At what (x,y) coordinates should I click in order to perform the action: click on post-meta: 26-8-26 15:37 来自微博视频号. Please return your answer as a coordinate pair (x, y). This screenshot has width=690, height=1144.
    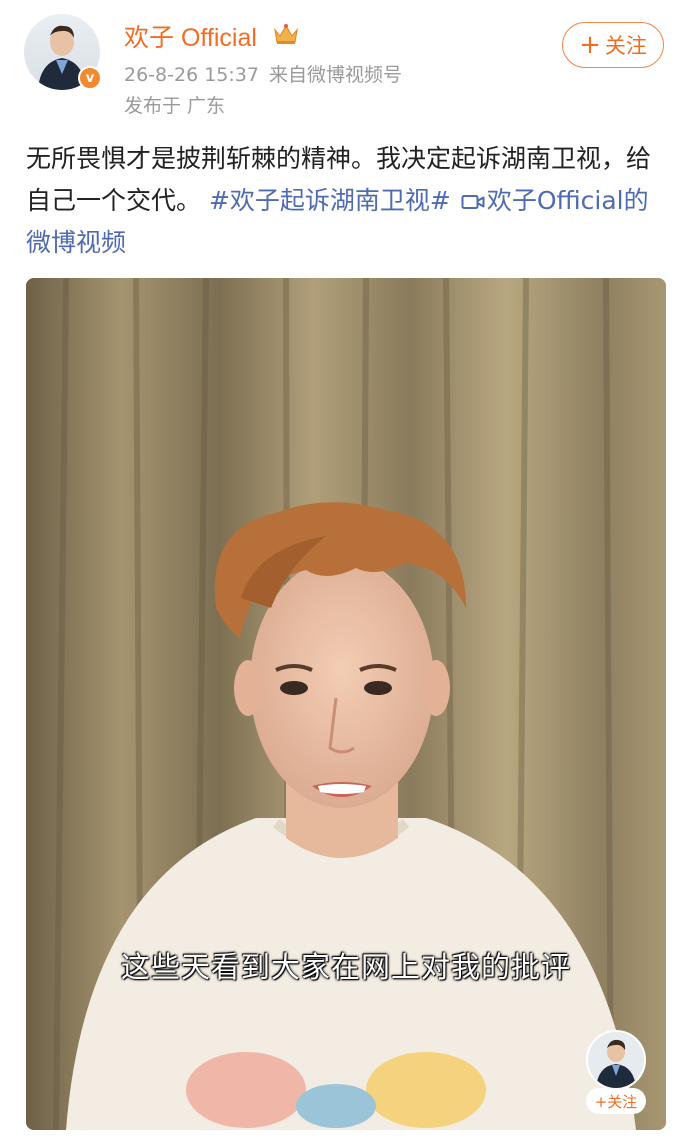
    Looking at the image, I should click on (263, 73).